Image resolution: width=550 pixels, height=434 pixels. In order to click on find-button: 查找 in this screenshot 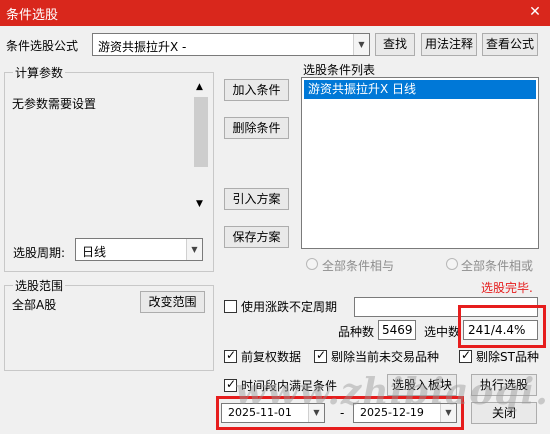, I will do `click(395, 44)`.